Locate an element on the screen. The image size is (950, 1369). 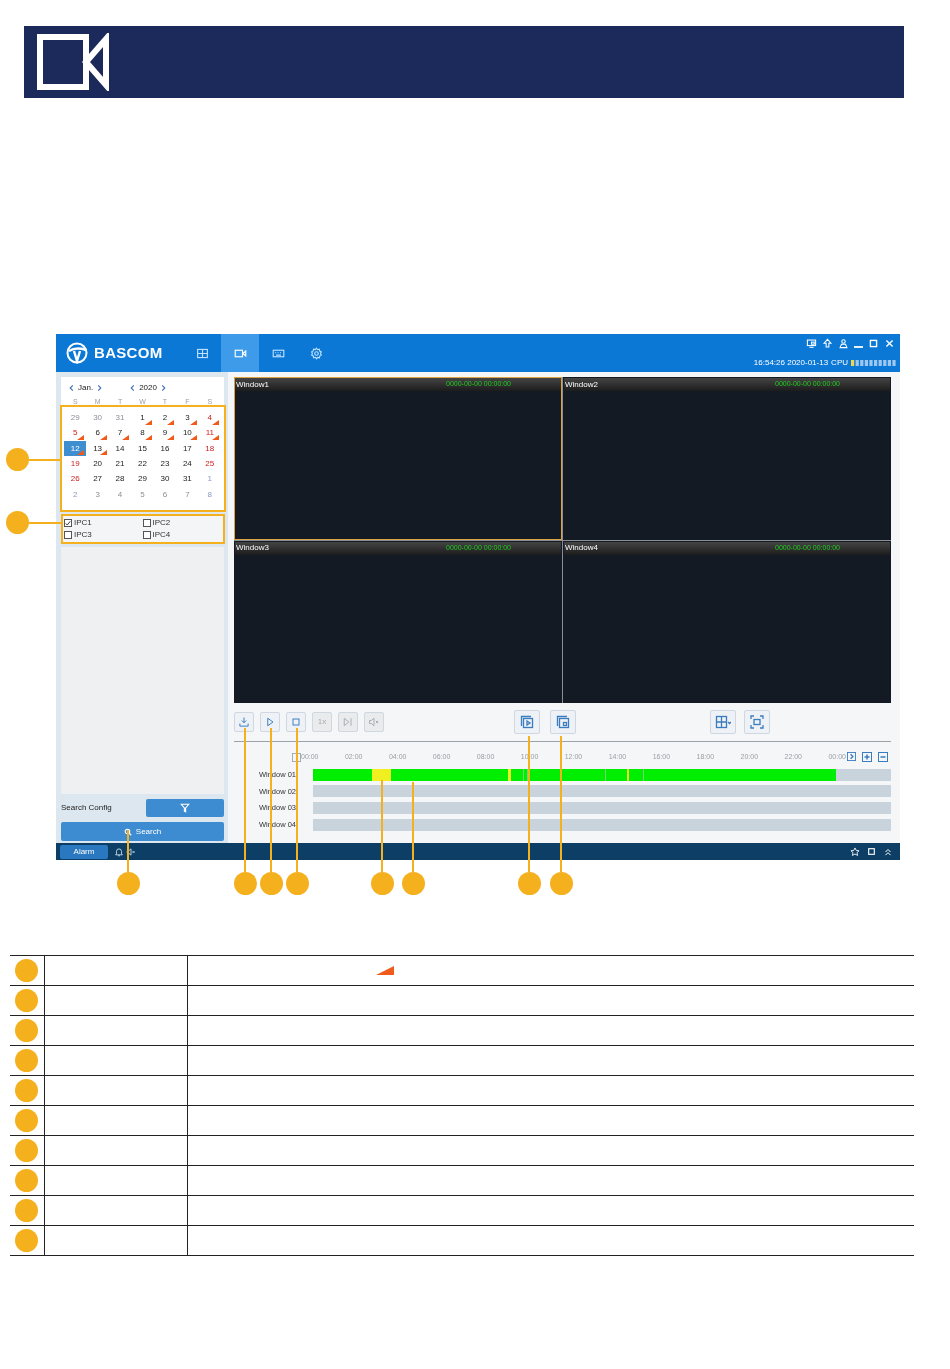
pin-icon is located at coordinates (855, 851).